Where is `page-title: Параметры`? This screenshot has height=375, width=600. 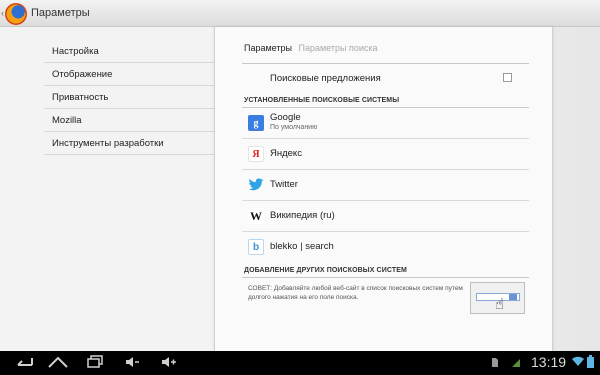
page-title: Параметры is located at coordinates (60, 13).